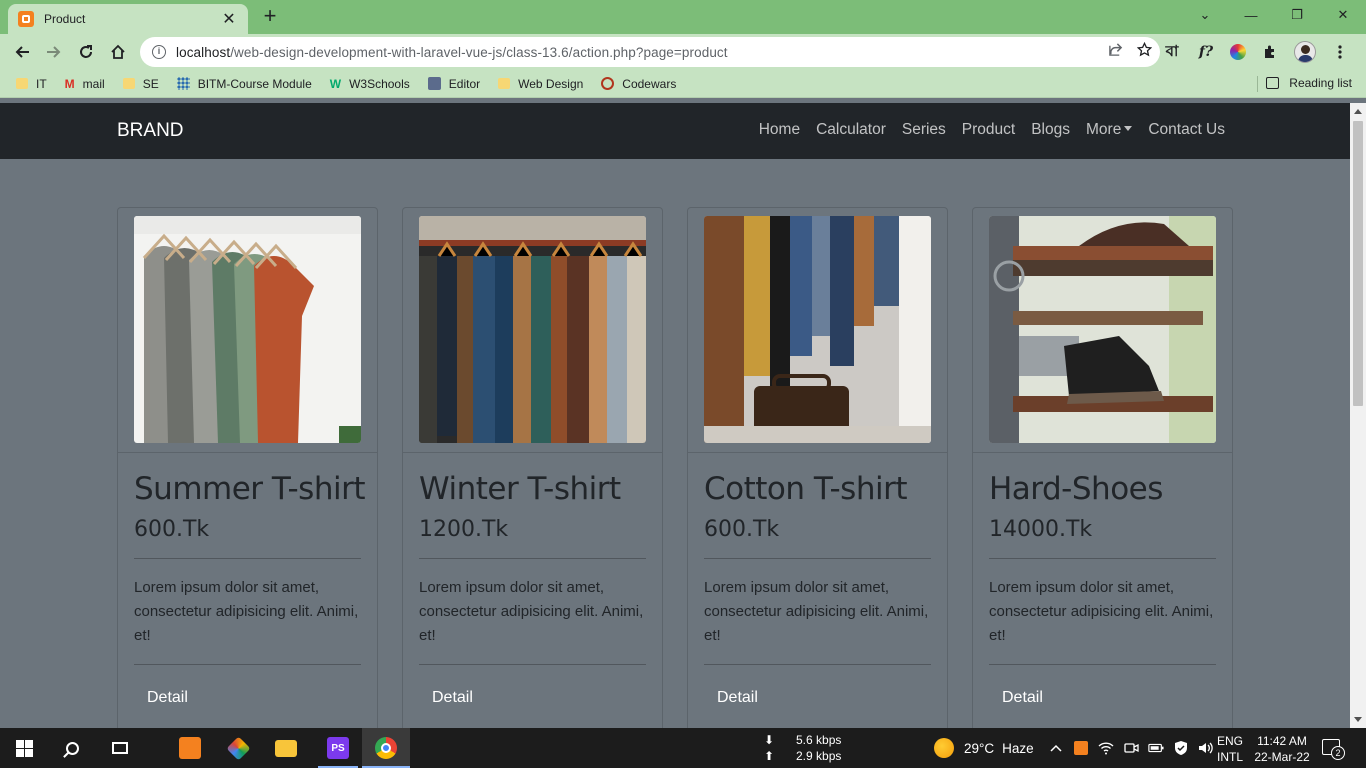 The width and height of the screenshot is (1366, 768). What do you see at coordinates (31, 84) in the screenshot?
I see `bookmark-it: IT` at bounding box center [31, 84].